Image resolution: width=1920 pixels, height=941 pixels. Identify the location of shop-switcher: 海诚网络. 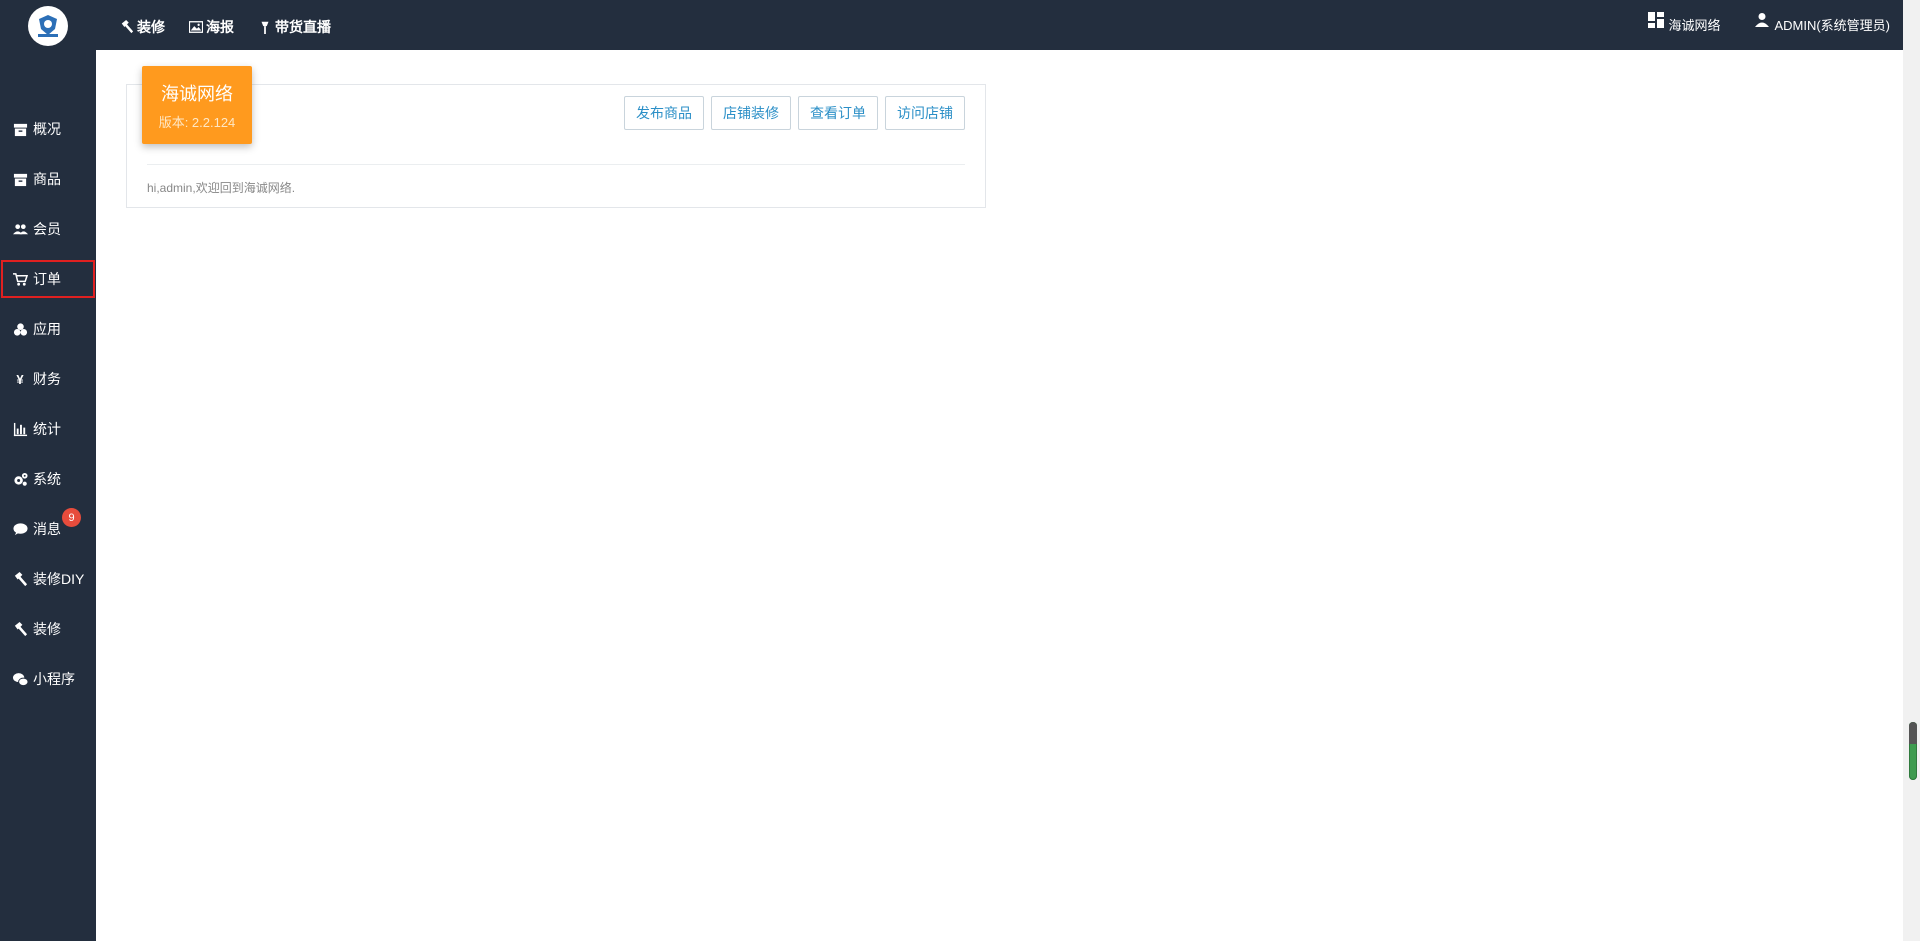
(1684, 23).